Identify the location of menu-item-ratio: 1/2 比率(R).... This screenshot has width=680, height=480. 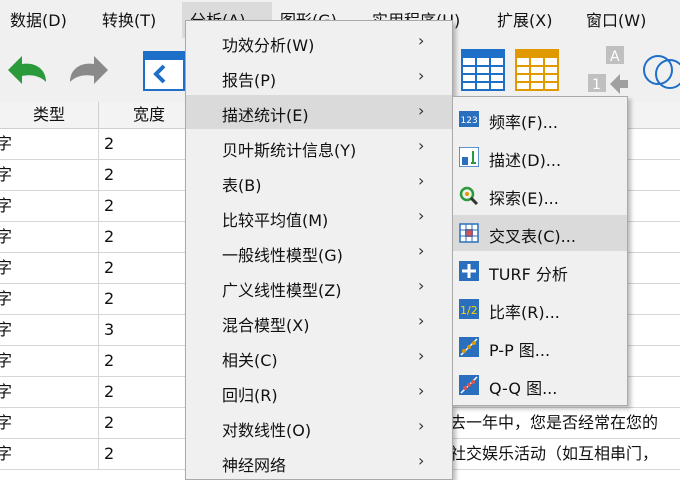
(540, 309).